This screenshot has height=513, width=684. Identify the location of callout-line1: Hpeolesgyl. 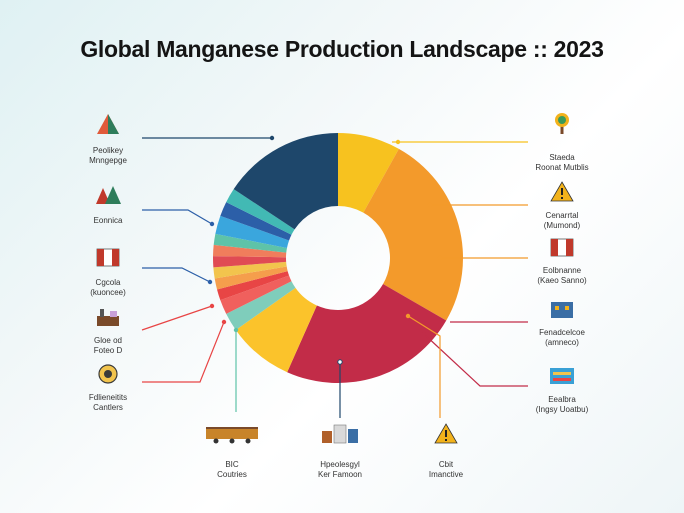
(340, 464).